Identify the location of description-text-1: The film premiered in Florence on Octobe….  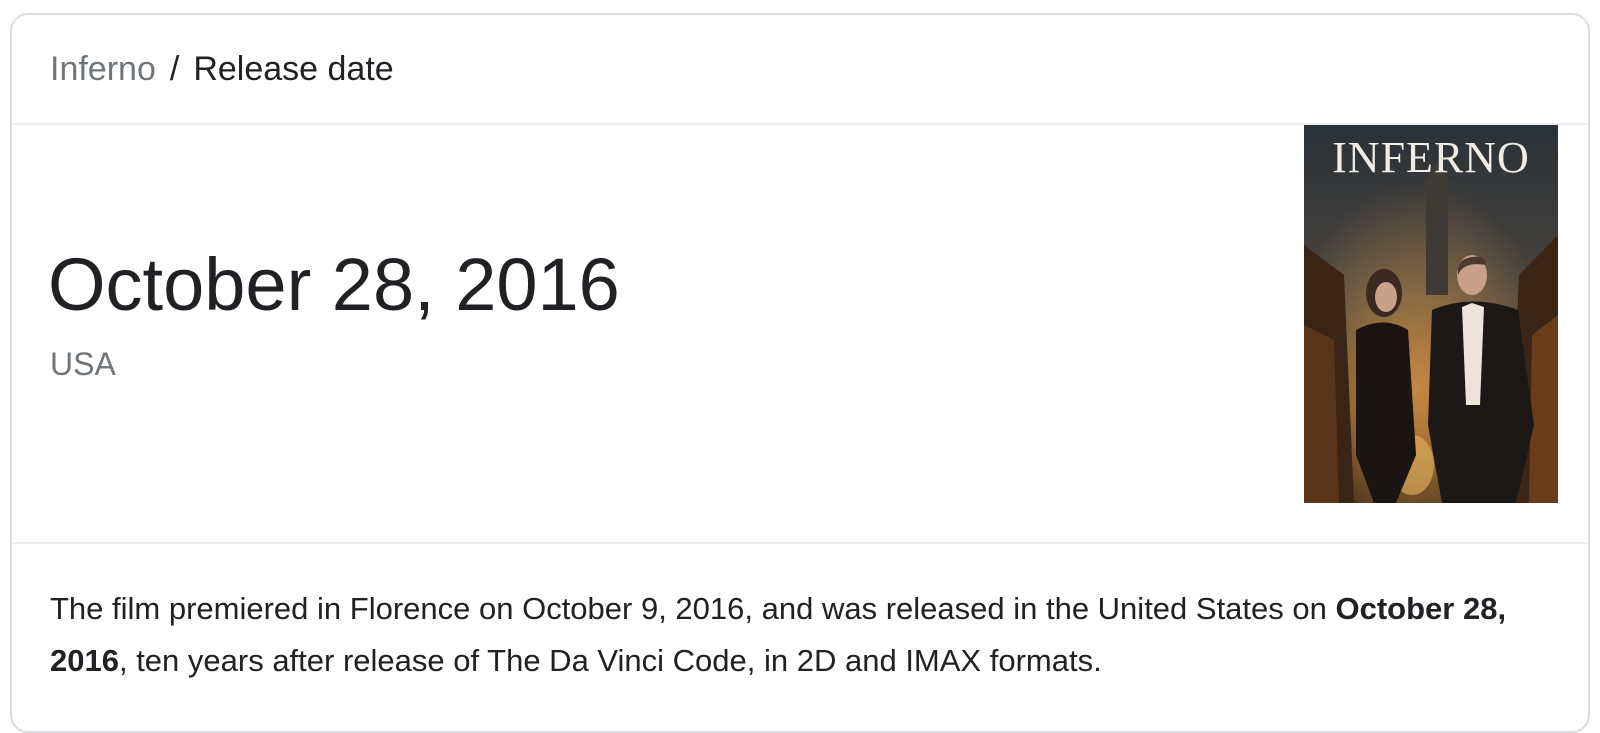
(693, 608).